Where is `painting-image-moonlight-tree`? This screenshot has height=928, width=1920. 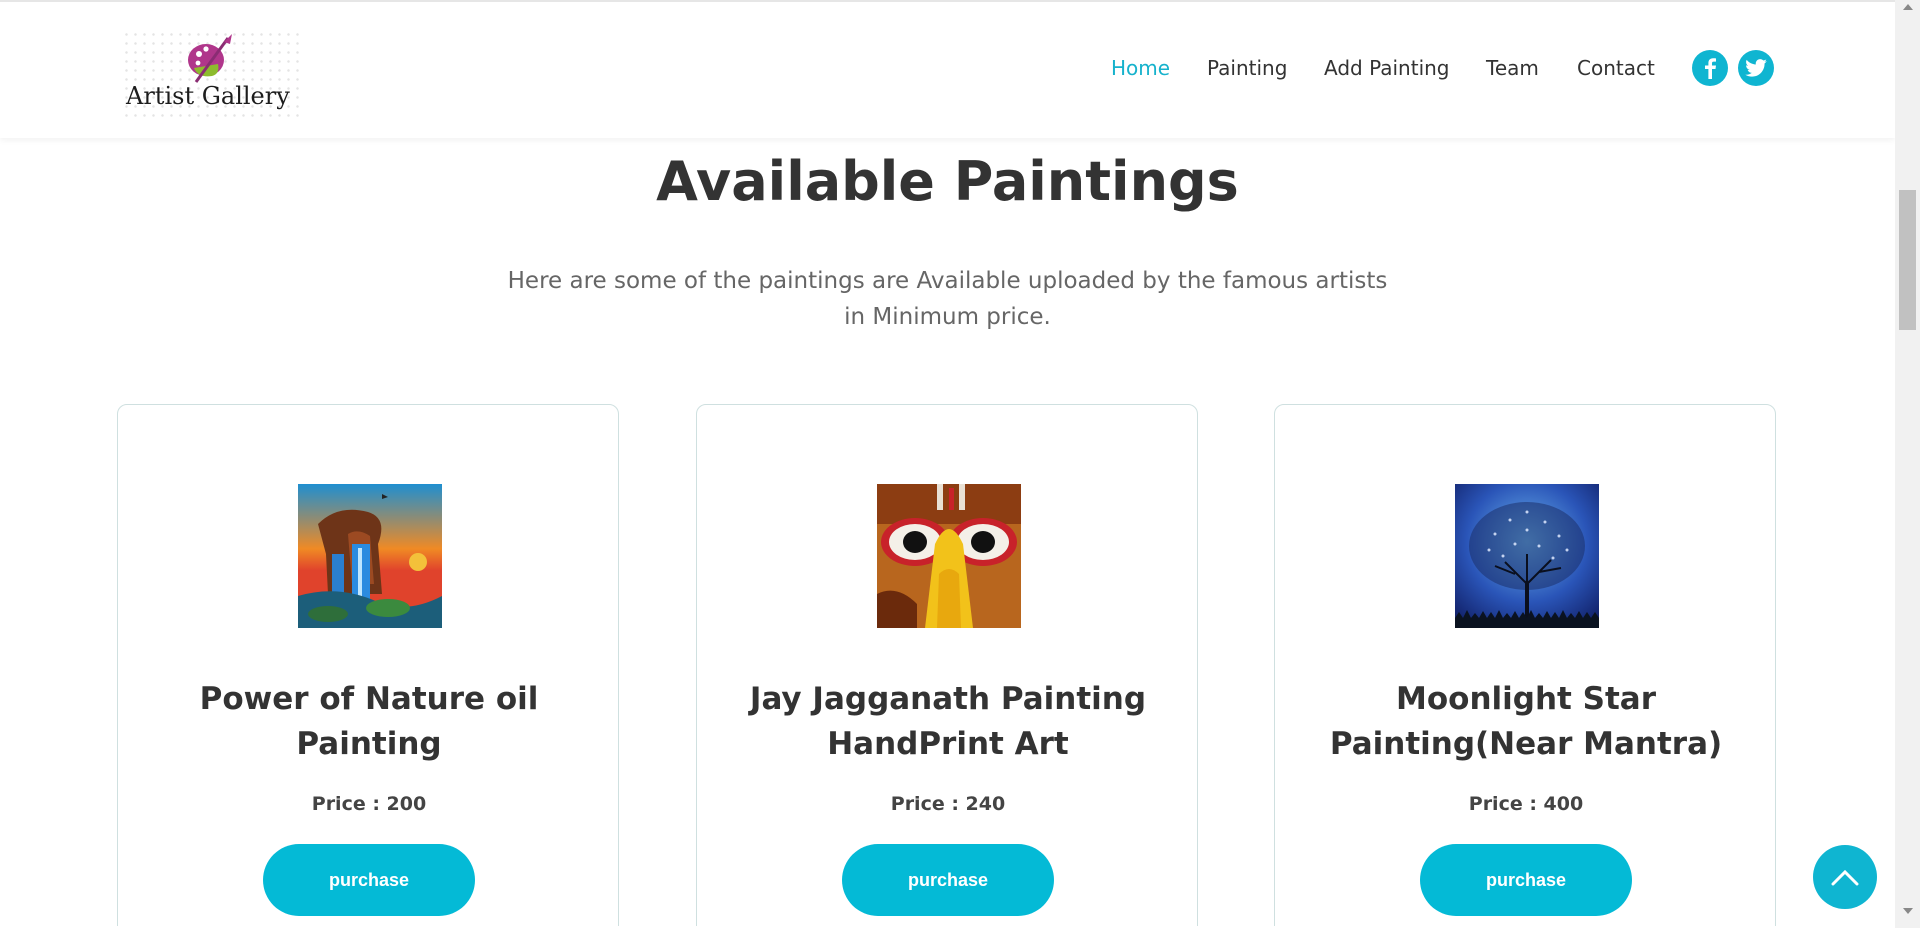
painting-image-moonlight-tree is located at coordinates (1527, 556).